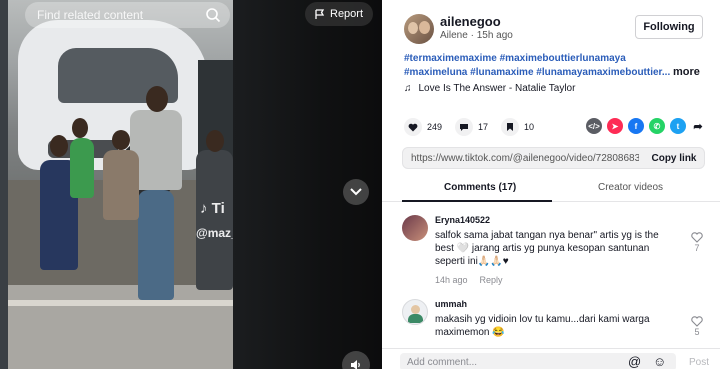 Image resolution: width=720 pixels, height=369 pixels. What do you see at coordinates (408, 88) in the screenshot?
I see `music-note-icon: ♫` at bounding box center [408, 88].